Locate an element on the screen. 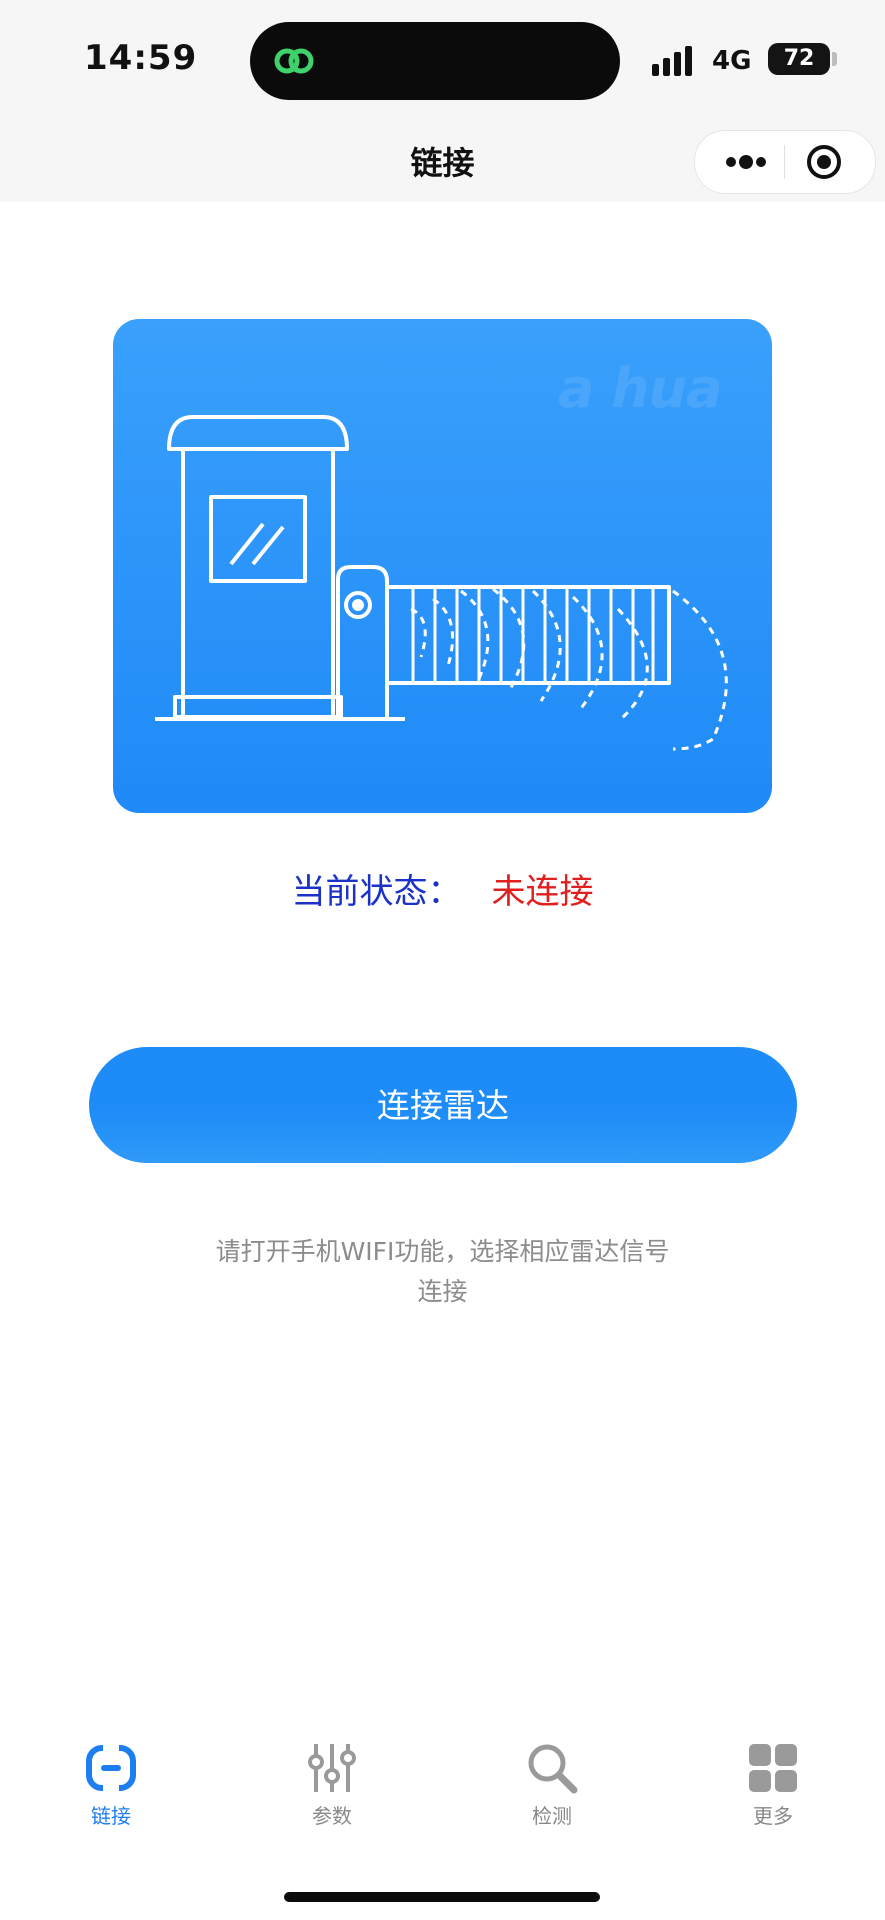 The width and height of the screenshot is (885, 1920). tab-link-label: 链接 is located at coordinates (111, 1816).